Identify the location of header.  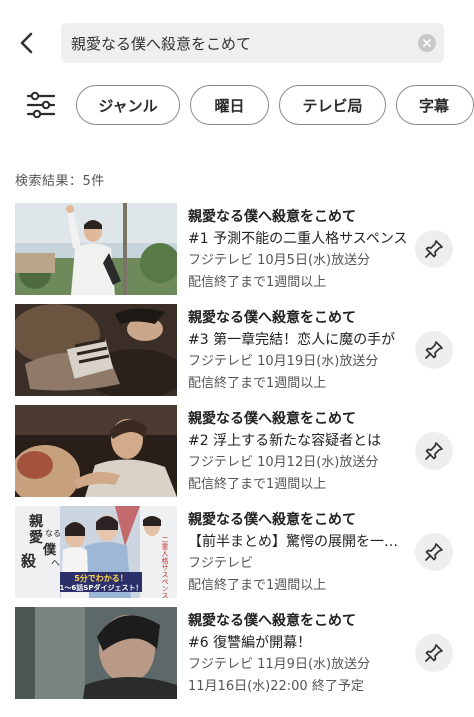
(237, 38).